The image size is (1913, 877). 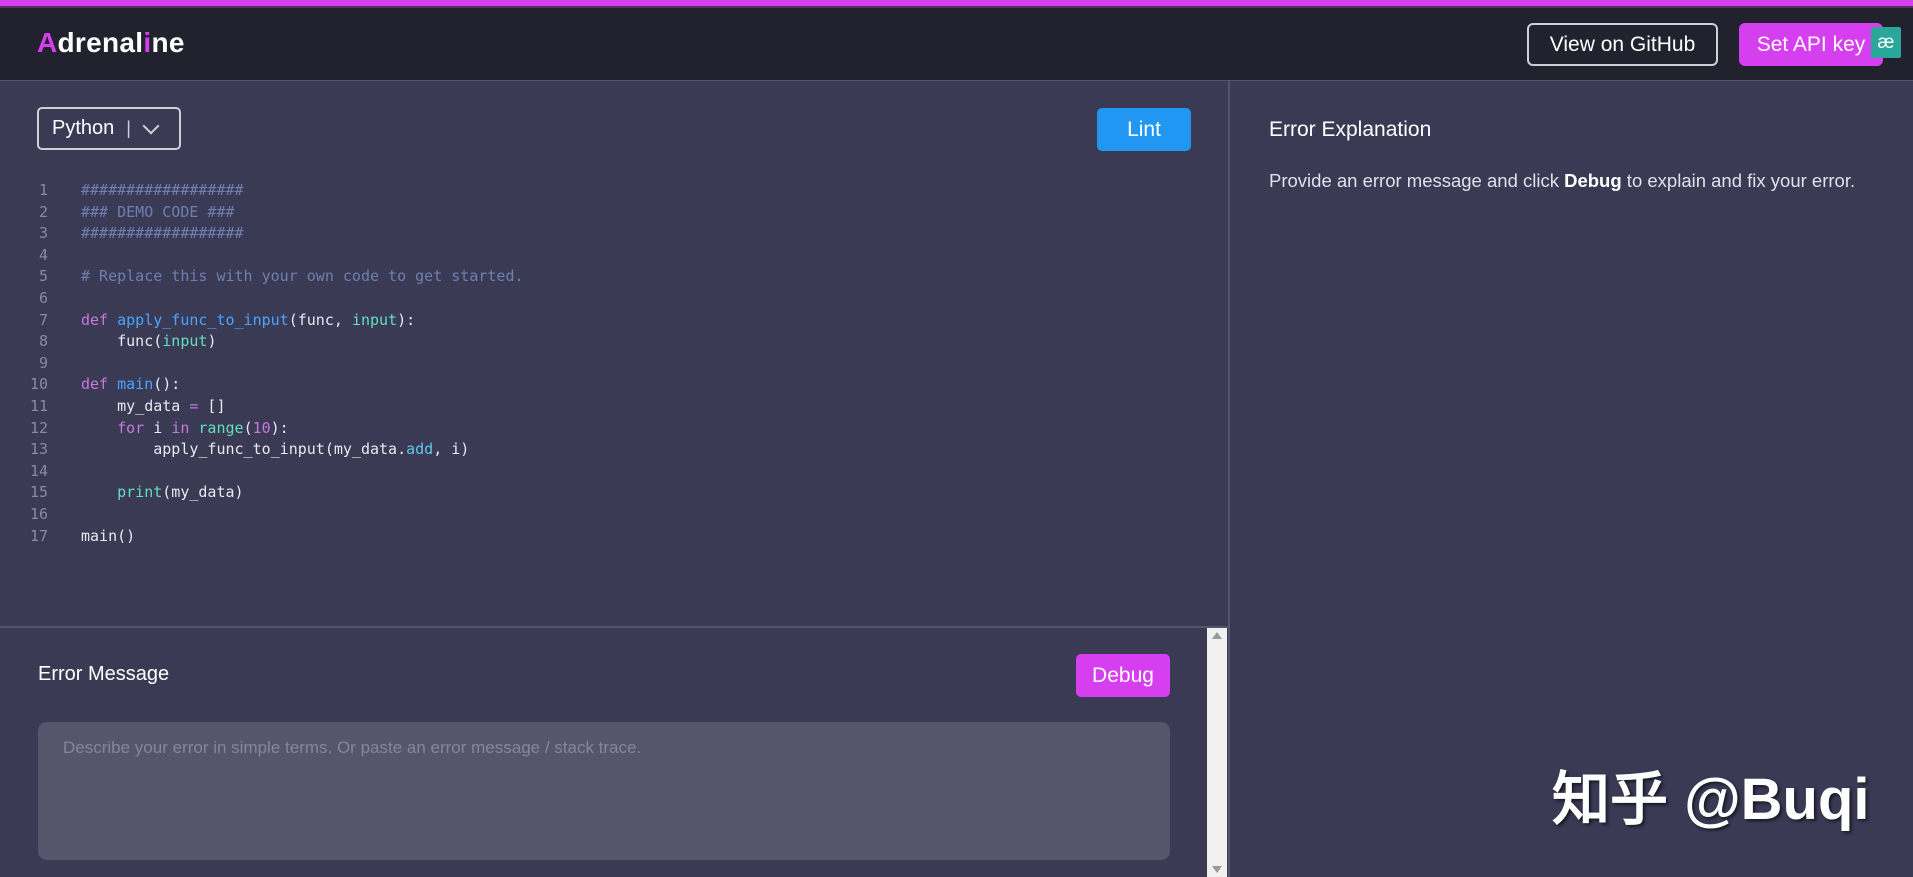 I want to click on code-line: 1 ##################, so click(x=614, y=191).